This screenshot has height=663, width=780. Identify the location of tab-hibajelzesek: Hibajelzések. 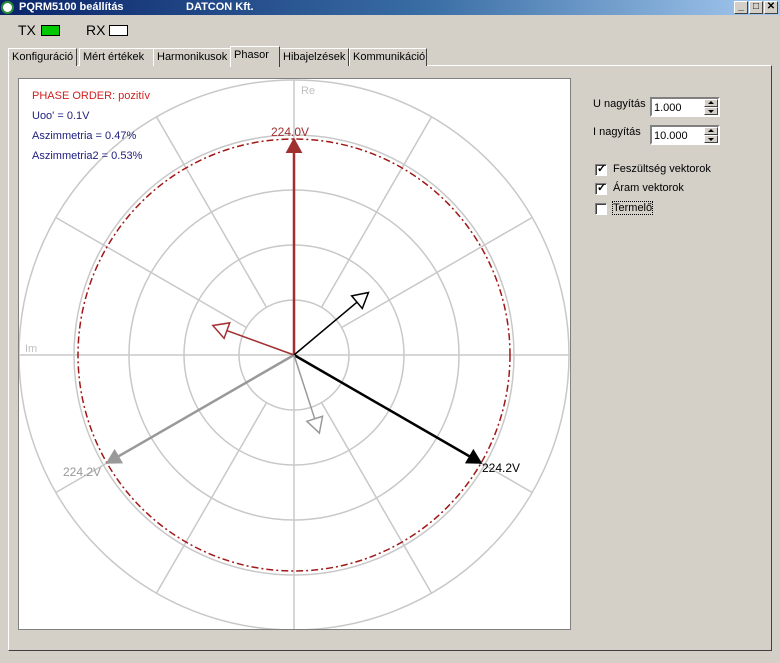
(314, 57).